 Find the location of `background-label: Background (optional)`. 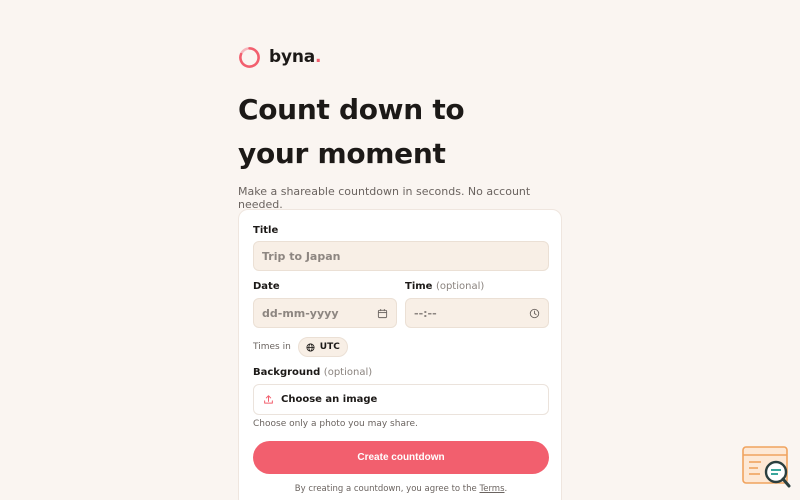

background-label: Background (optional) is located at coordinates (312, 372).